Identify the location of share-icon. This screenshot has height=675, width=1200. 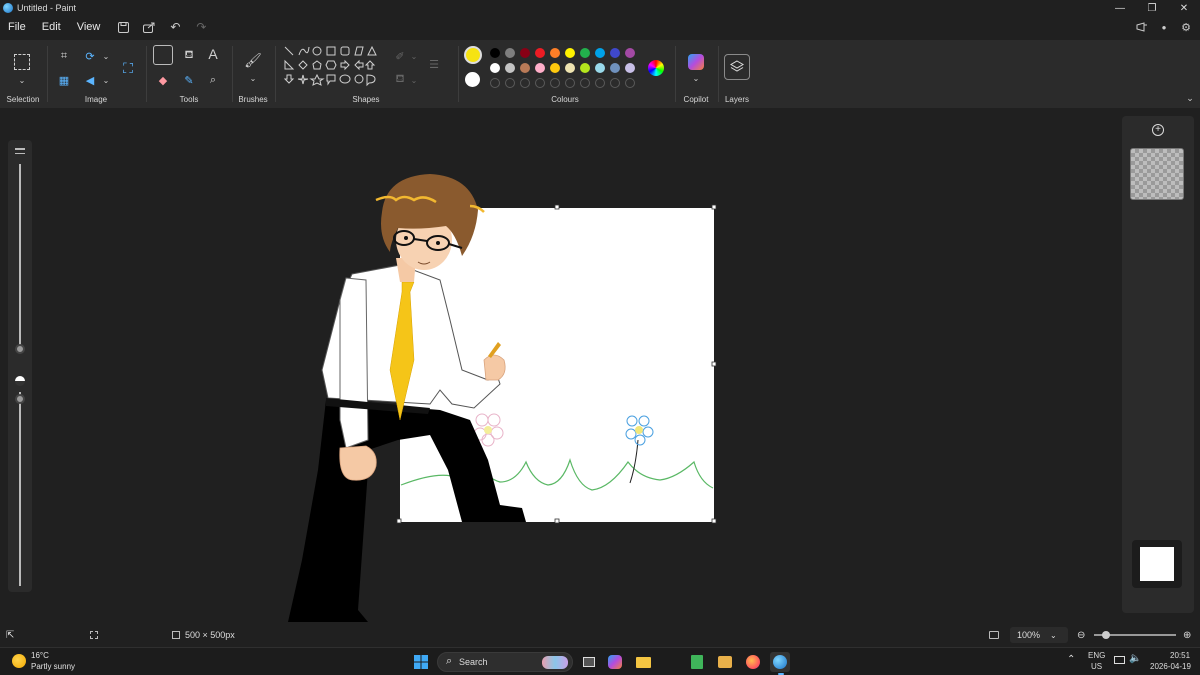
(149, 27).